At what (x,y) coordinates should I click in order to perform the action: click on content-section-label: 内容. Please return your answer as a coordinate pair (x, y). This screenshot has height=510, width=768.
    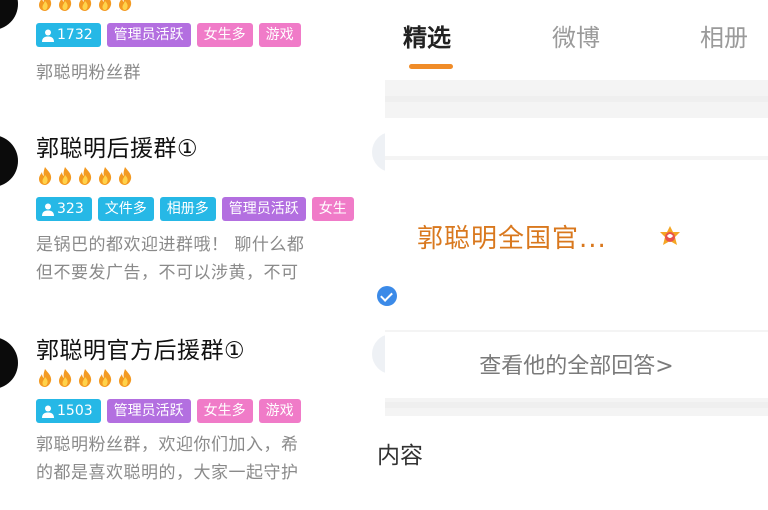
    Looking at the image, I should click on (400, 456).